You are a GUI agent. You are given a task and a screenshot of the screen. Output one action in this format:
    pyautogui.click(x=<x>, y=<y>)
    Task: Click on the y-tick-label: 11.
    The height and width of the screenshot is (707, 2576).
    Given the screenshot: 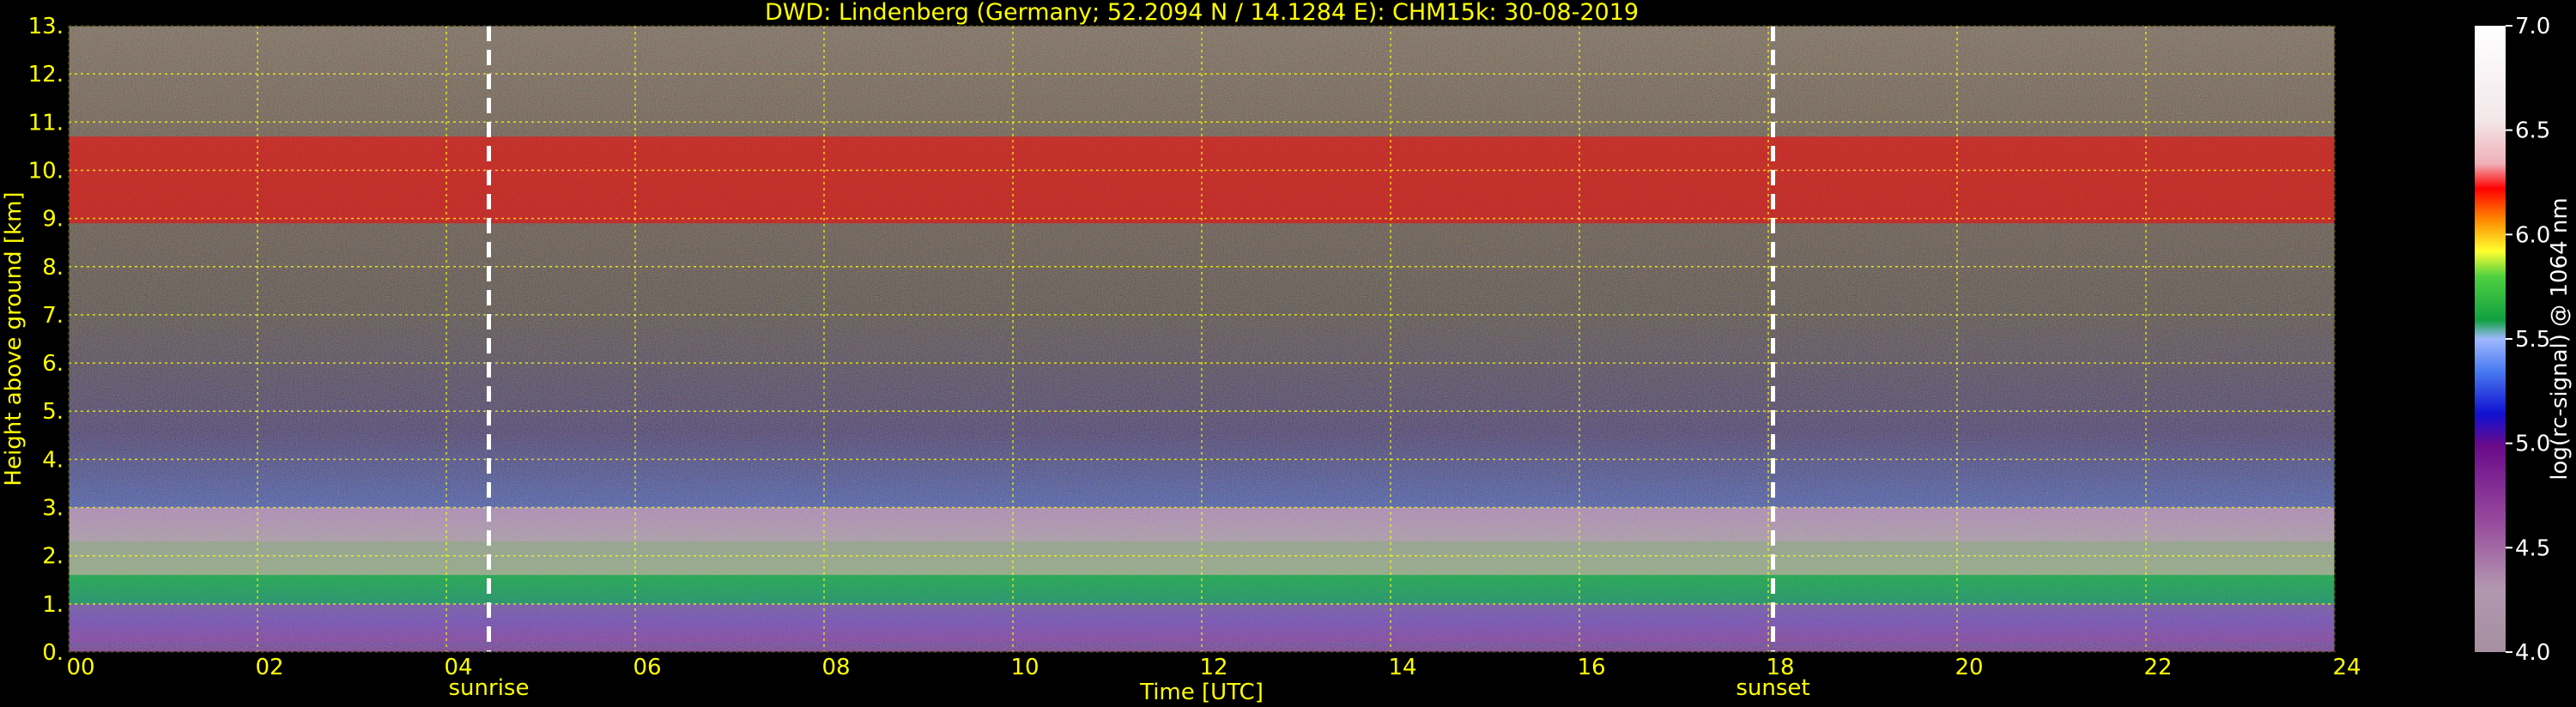 What is the action you would take?
    pyautogui.click(x=46, y=123)
    